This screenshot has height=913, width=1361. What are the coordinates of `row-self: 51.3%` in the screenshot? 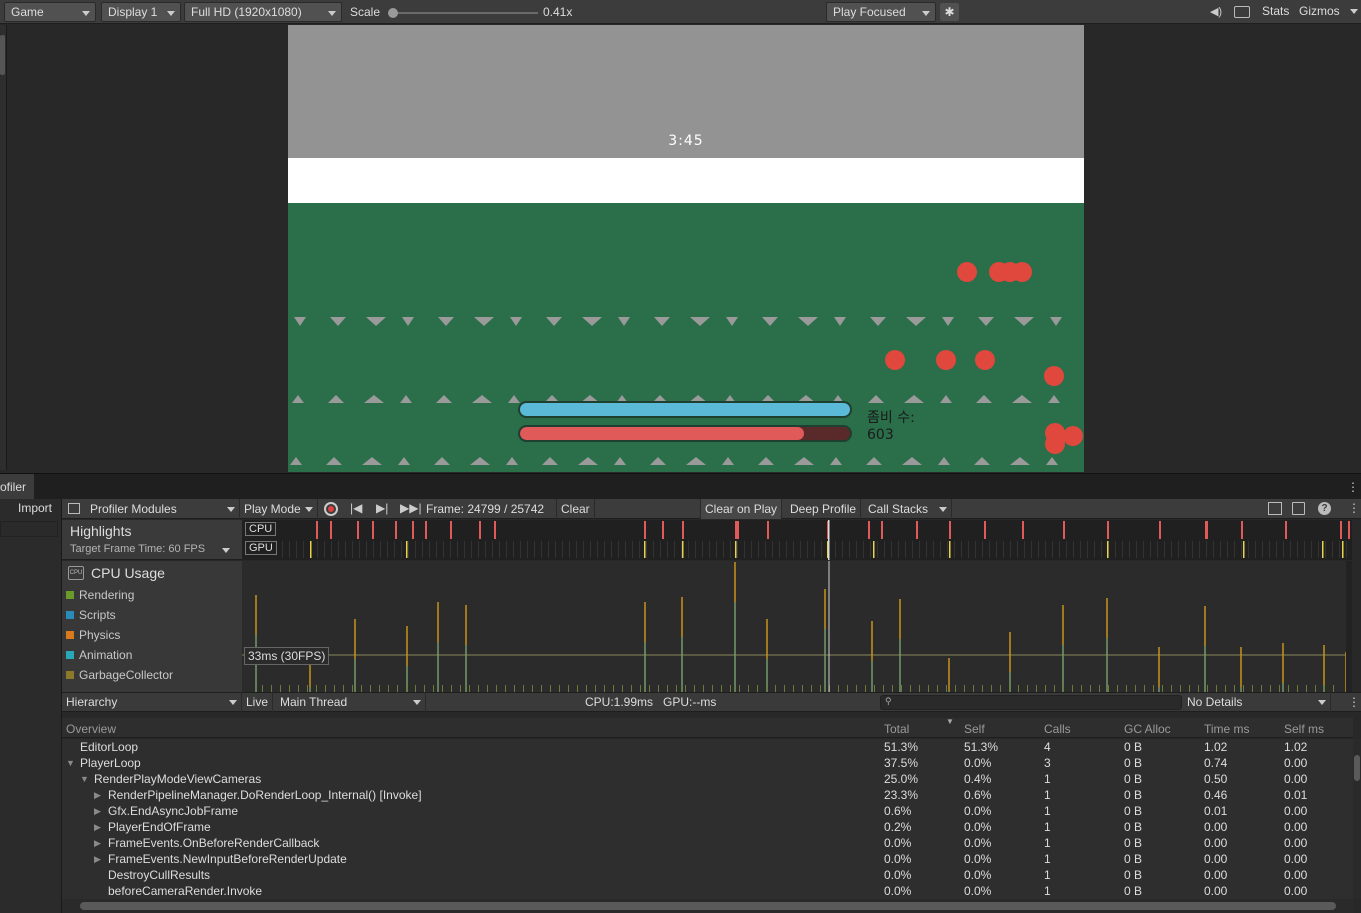 It's located at (981, 747).